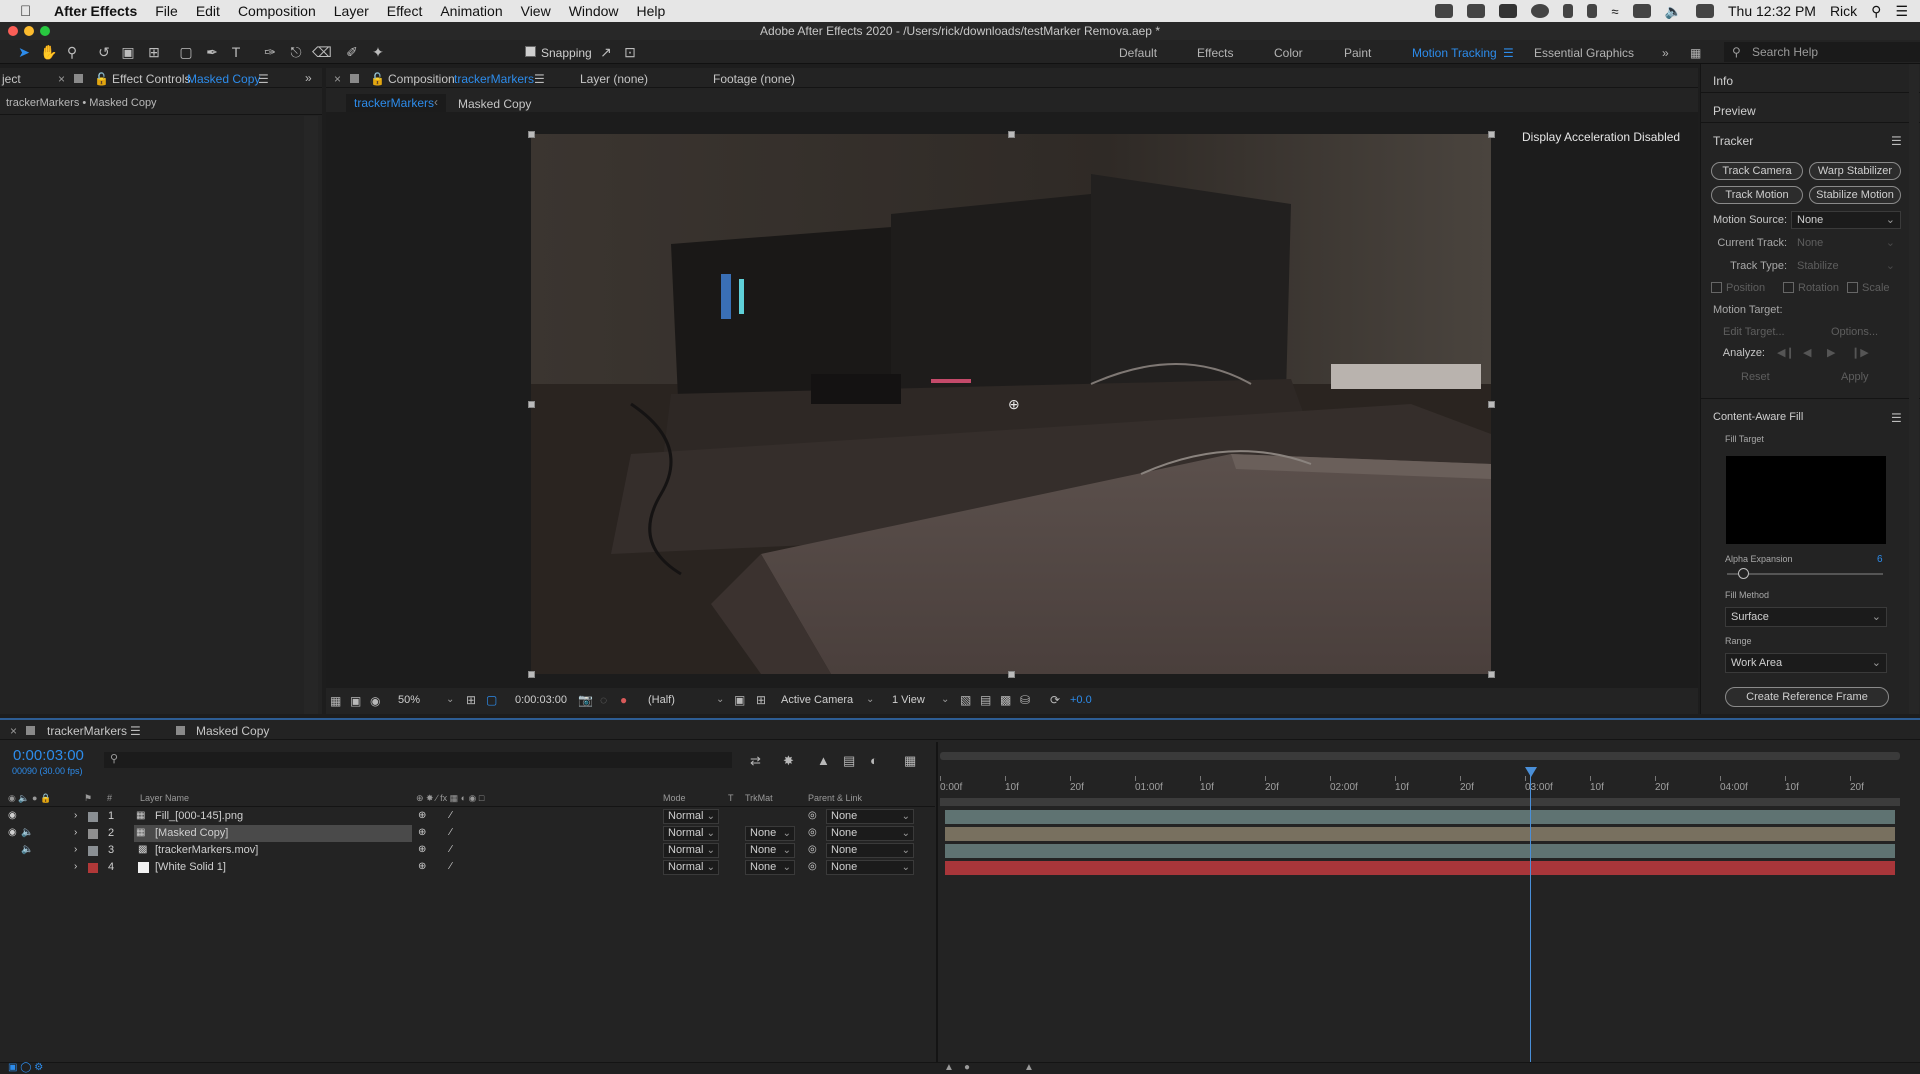 This screenshot has width=1920, height=1074. I want to click on layer-search-input: ⚲, so click(418, 760).